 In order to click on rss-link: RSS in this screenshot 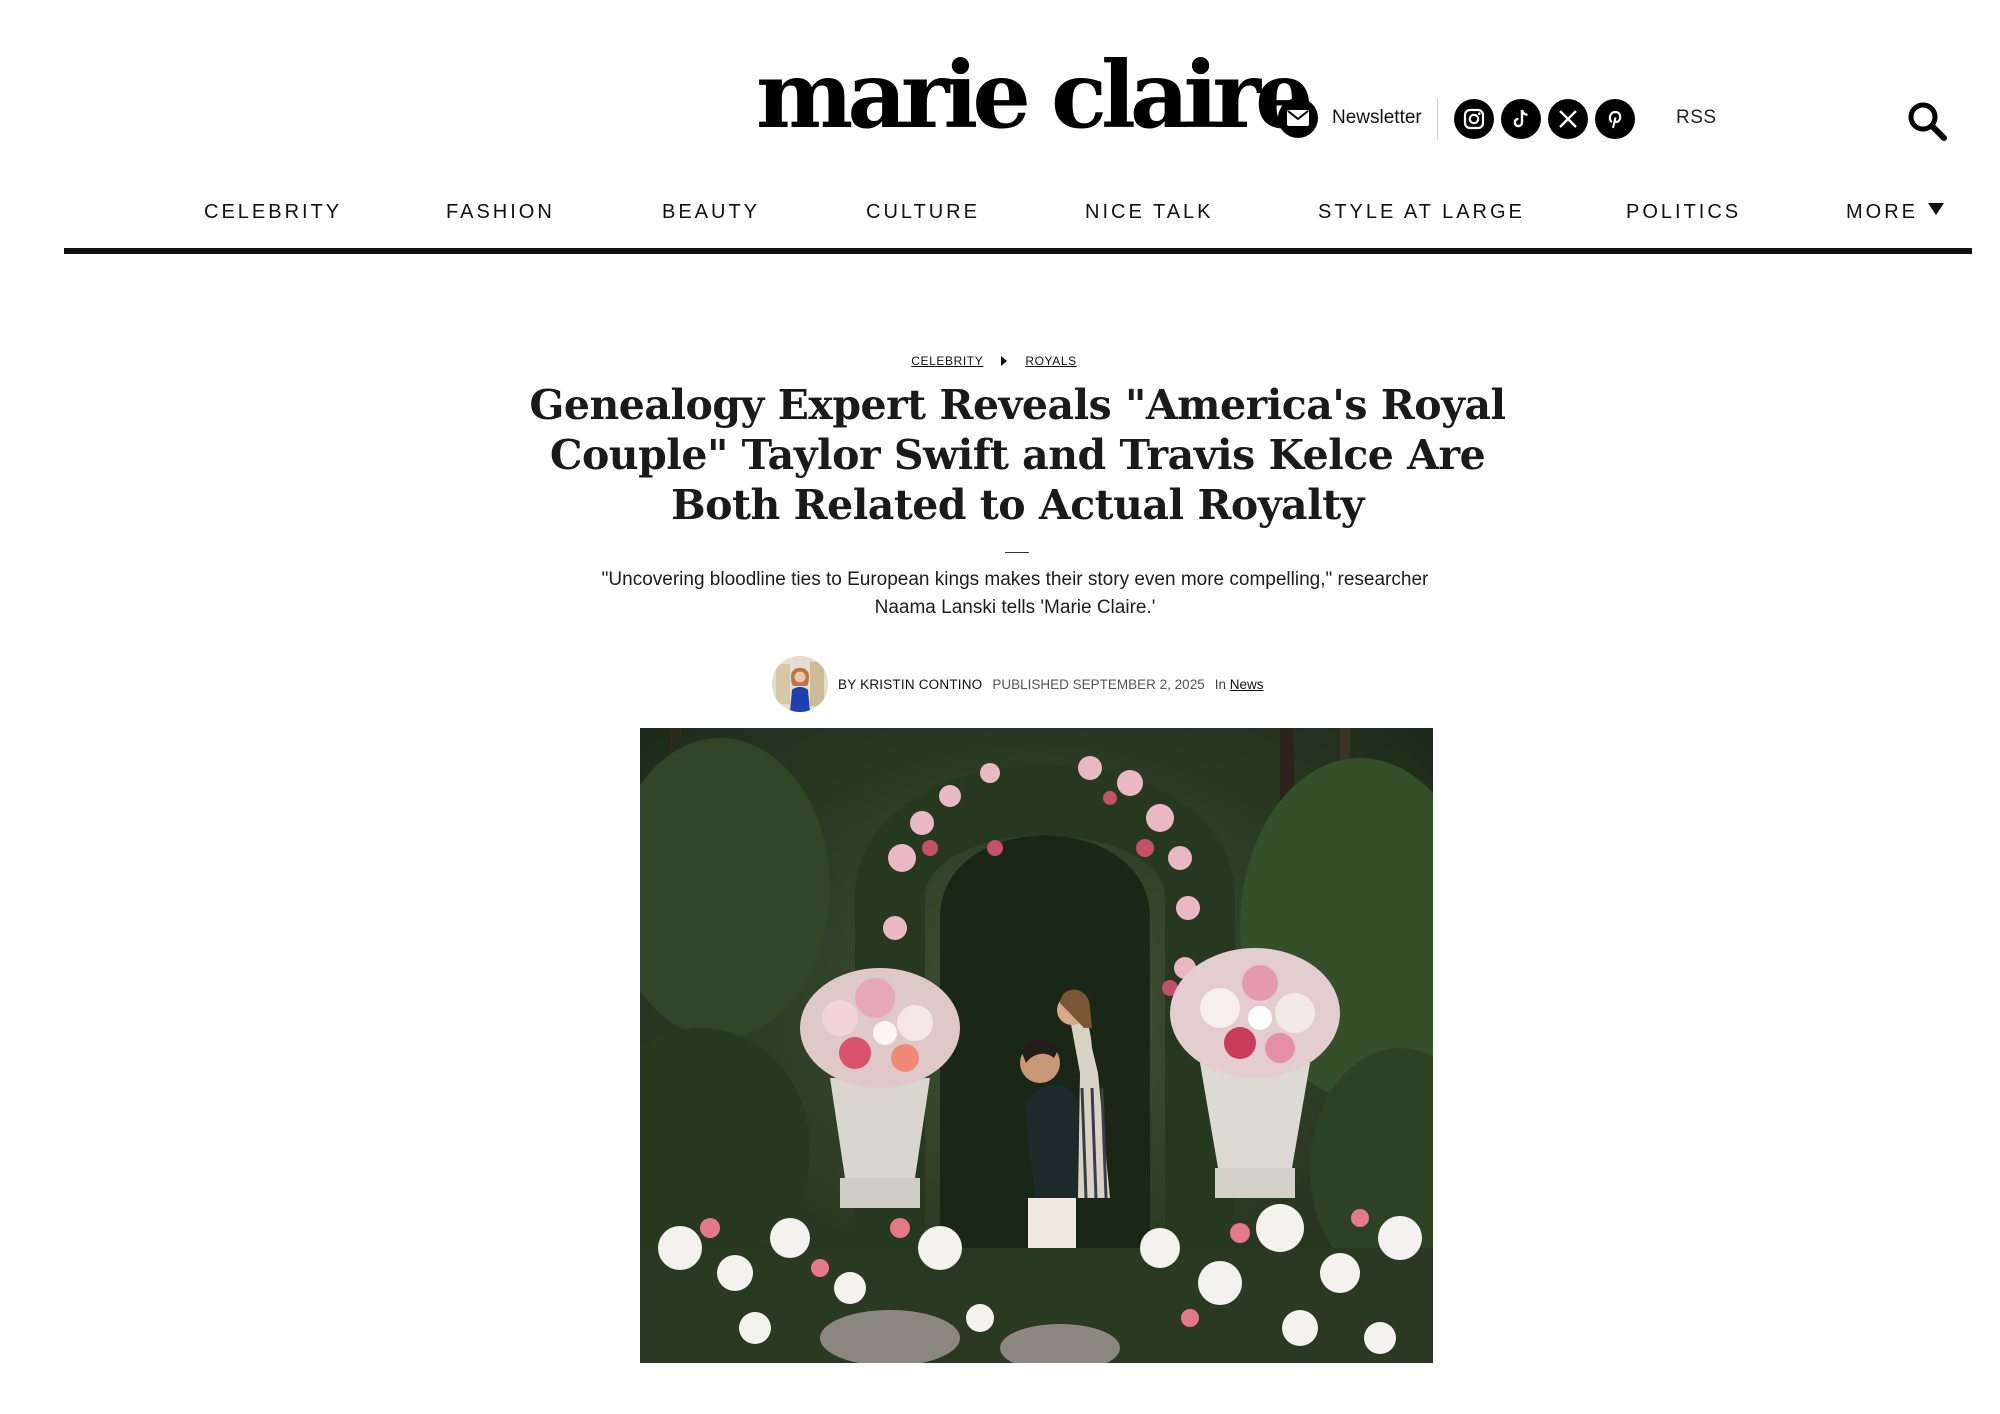, I will do `click(1696, 118)`.